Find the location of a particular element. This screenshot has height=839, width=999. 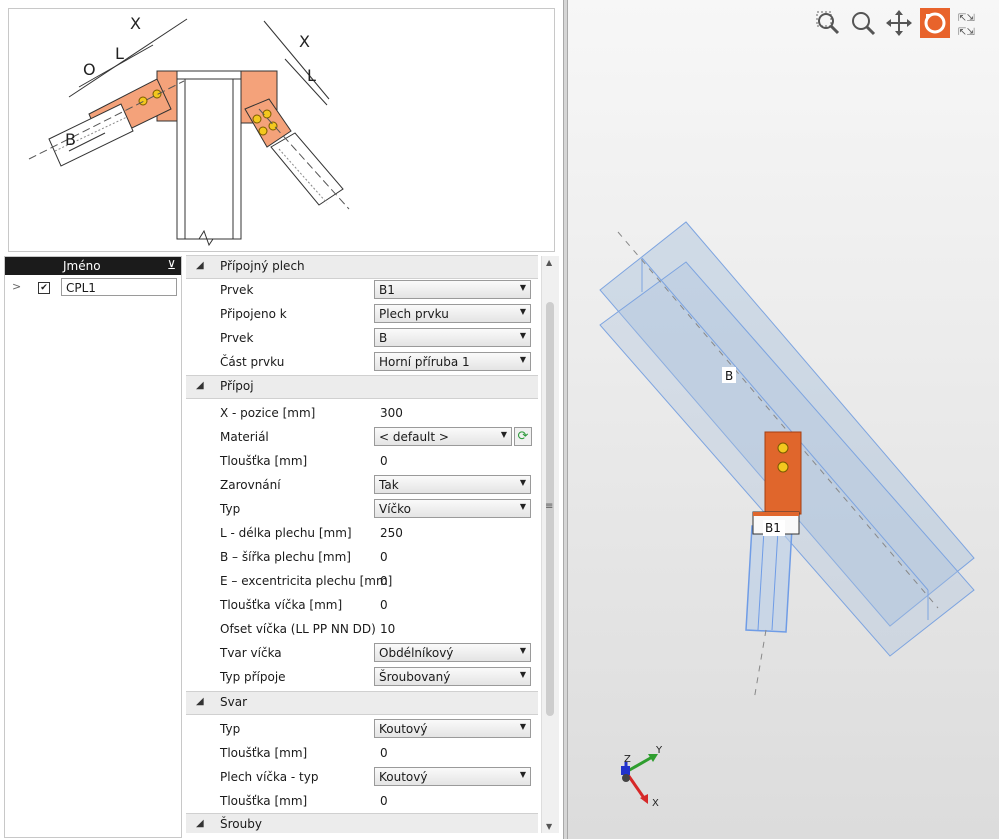

property-scrollbar: ▲ ≡ ▼ is located at coordinates (550, 544).